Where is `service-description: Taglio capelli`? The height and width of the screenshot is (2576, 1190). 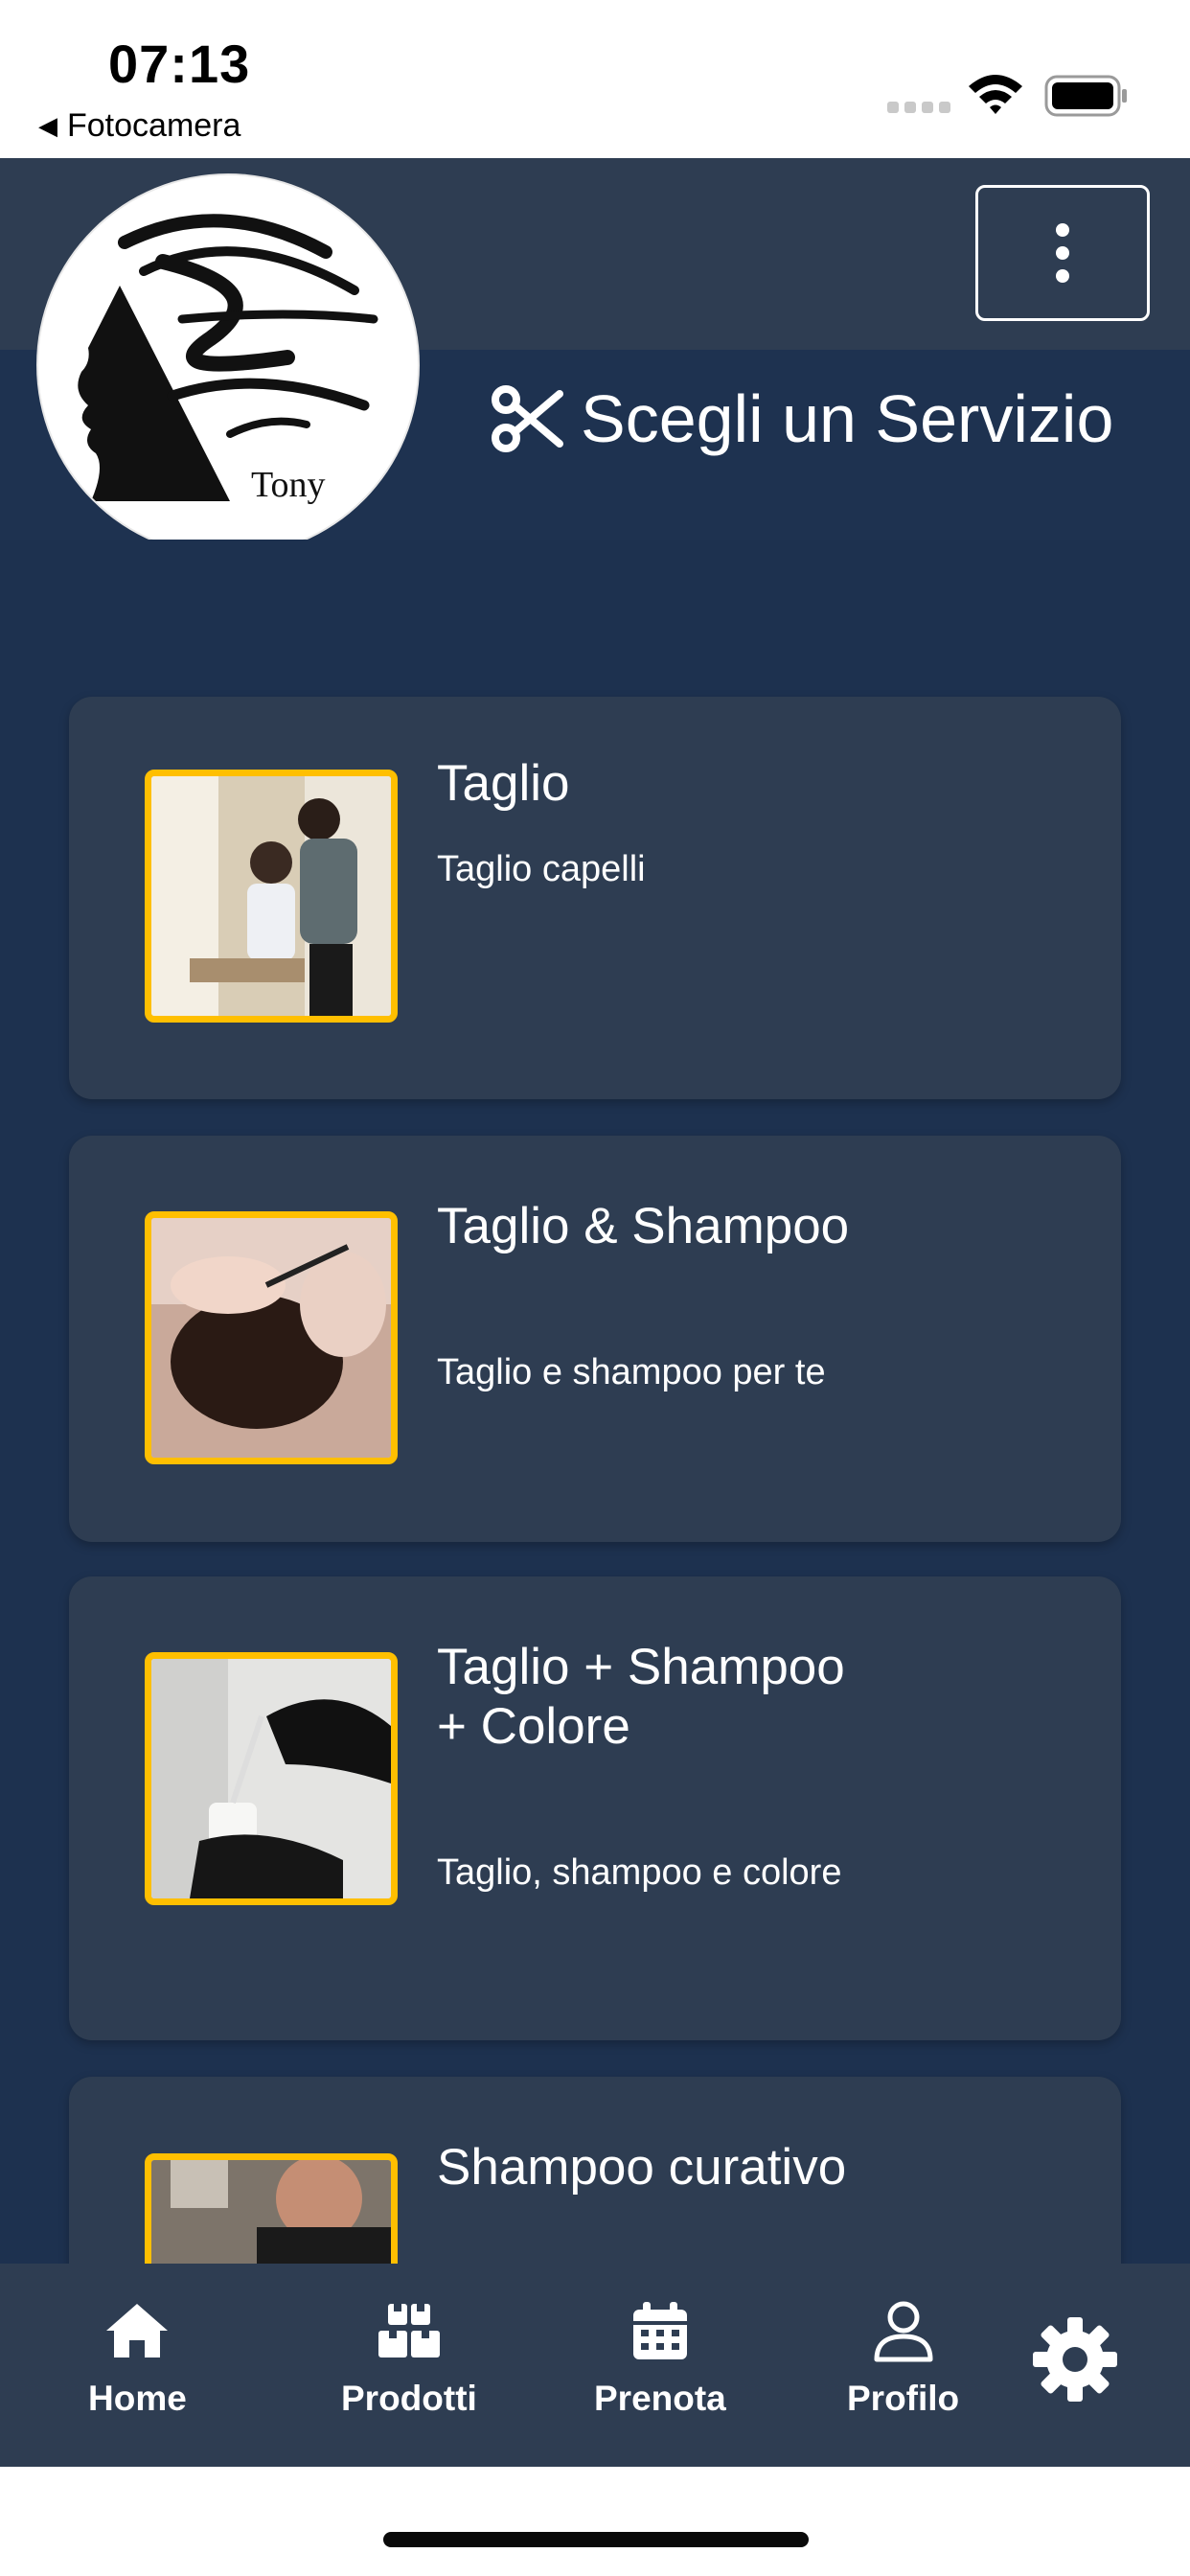 service-description: Taglio capelli is located at coordinates (542, 869).